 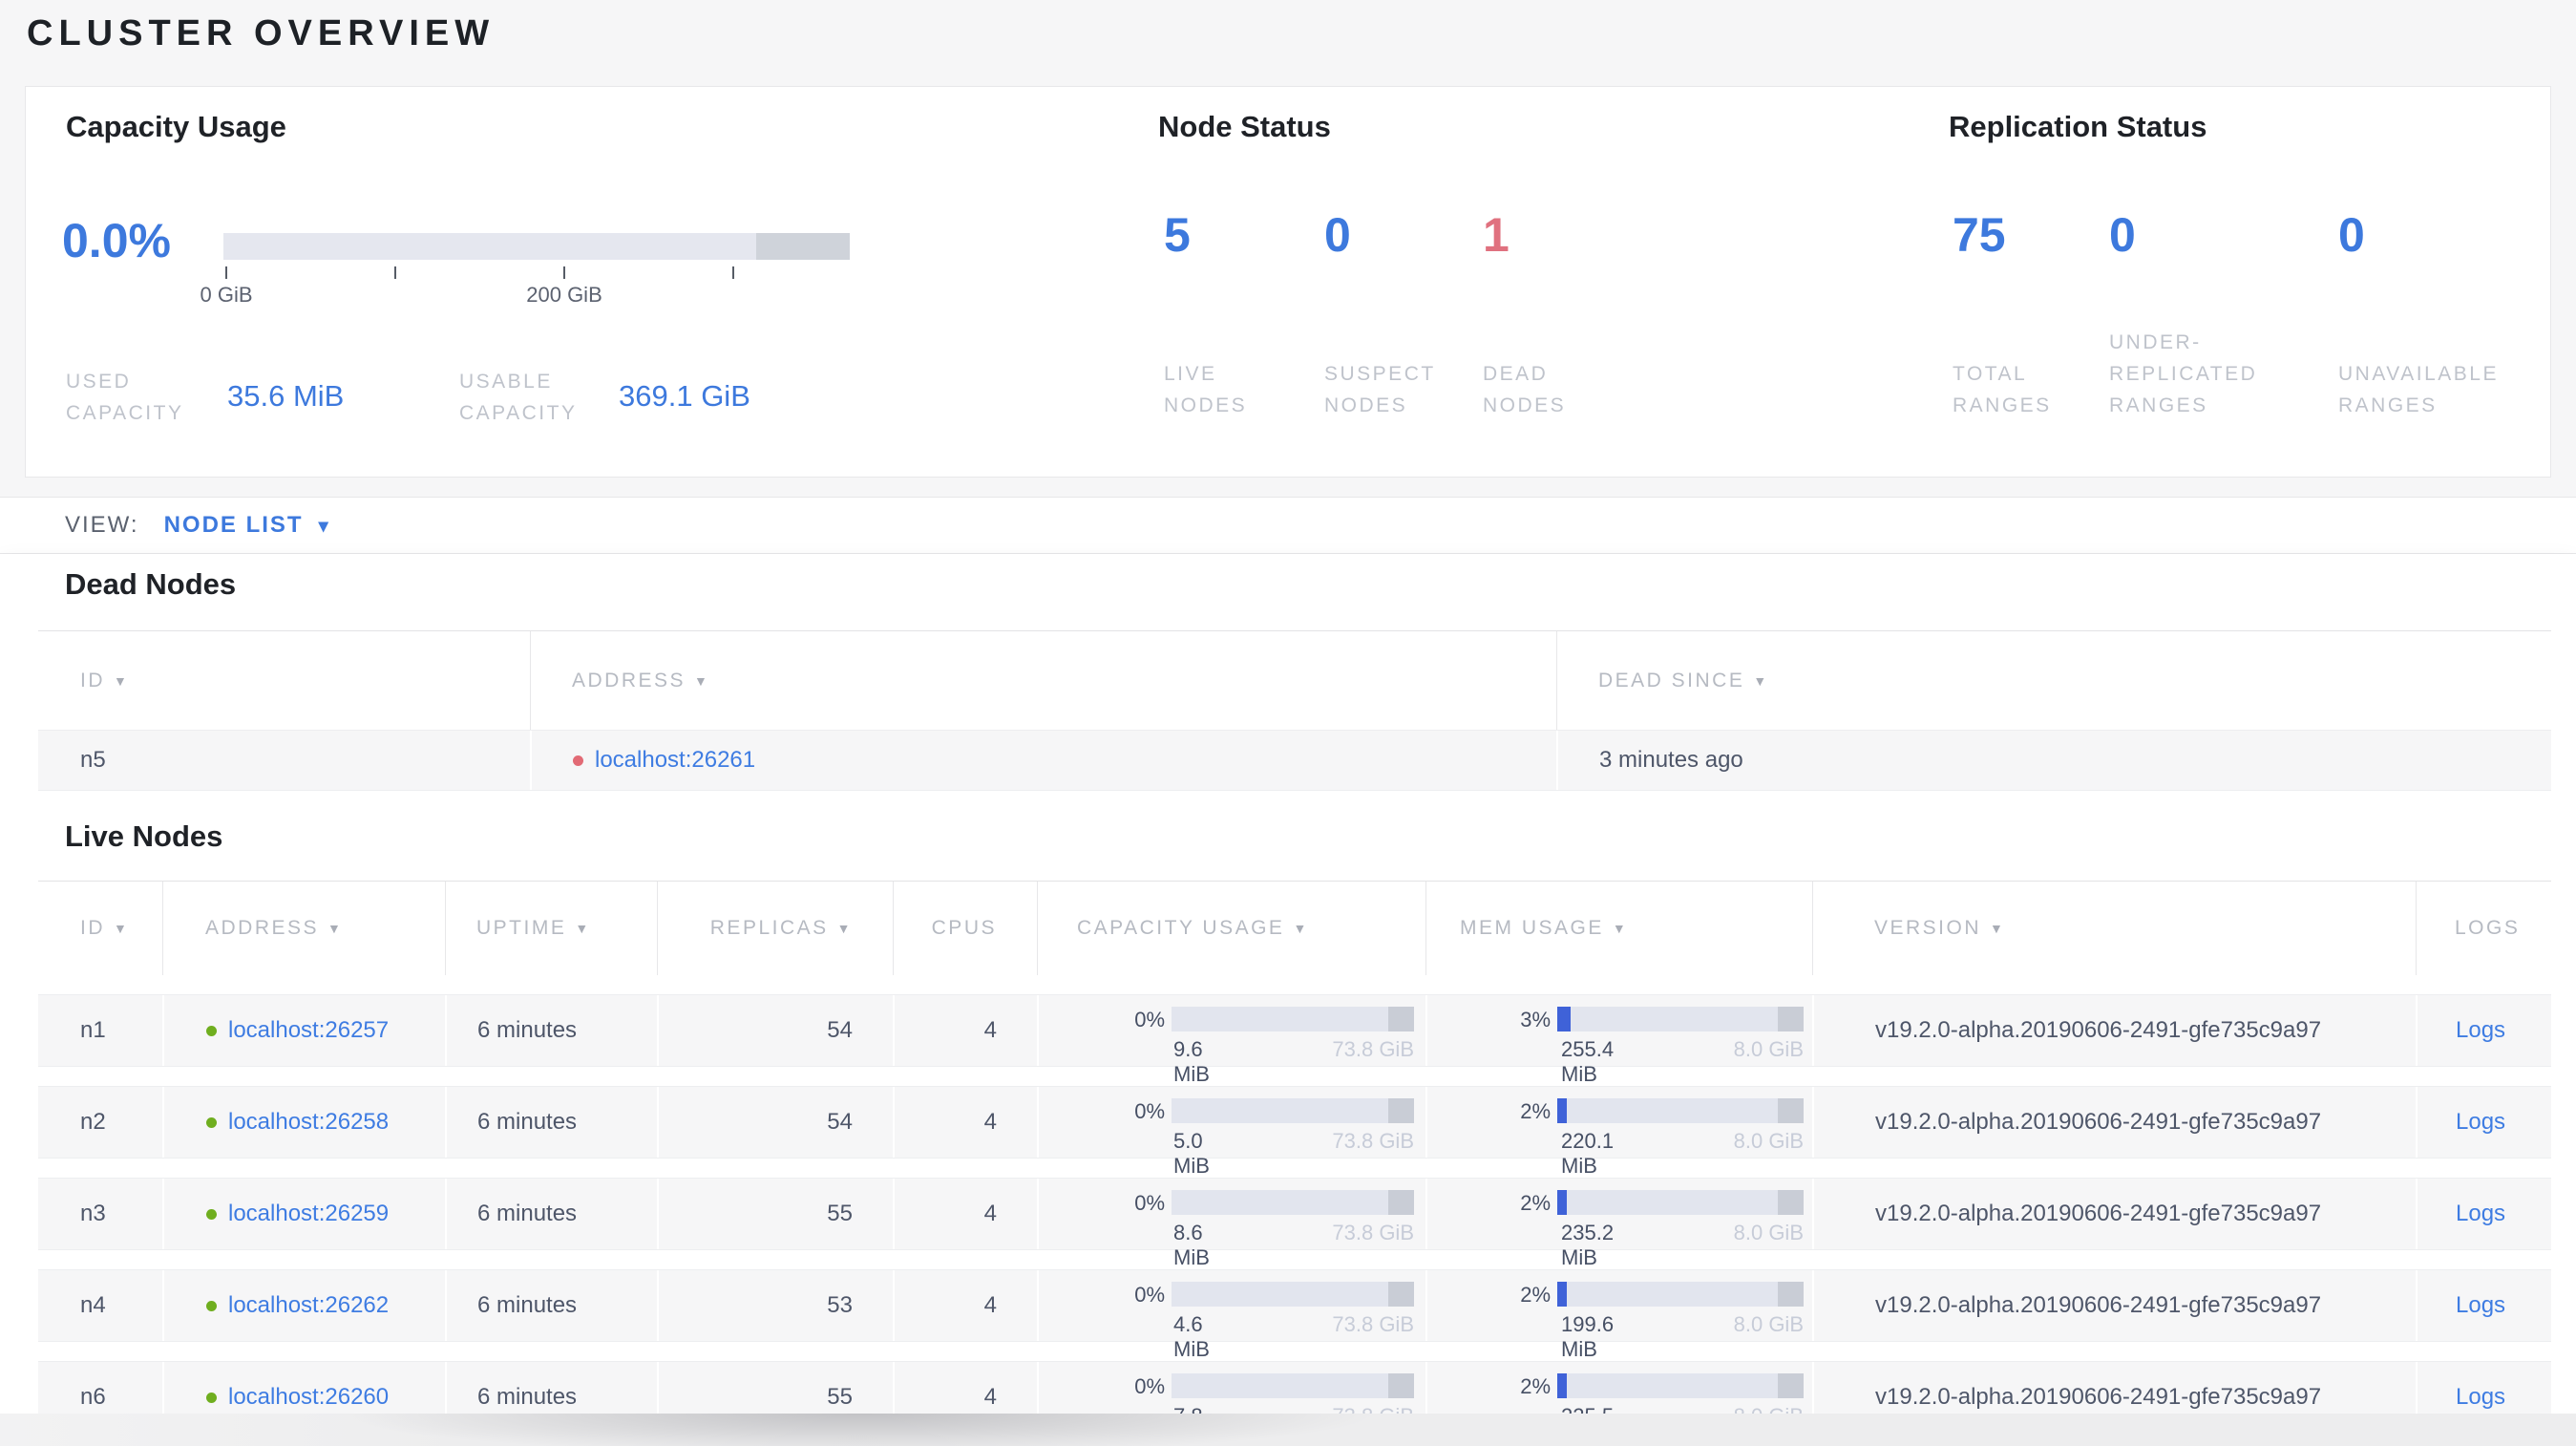 What do you see at coordinates (1618, 1132) in the screenshot?
I see `mem-usage-cell: 2% 220.1 MiB 8.0 GiB` at bounding box center [1618, 1132].